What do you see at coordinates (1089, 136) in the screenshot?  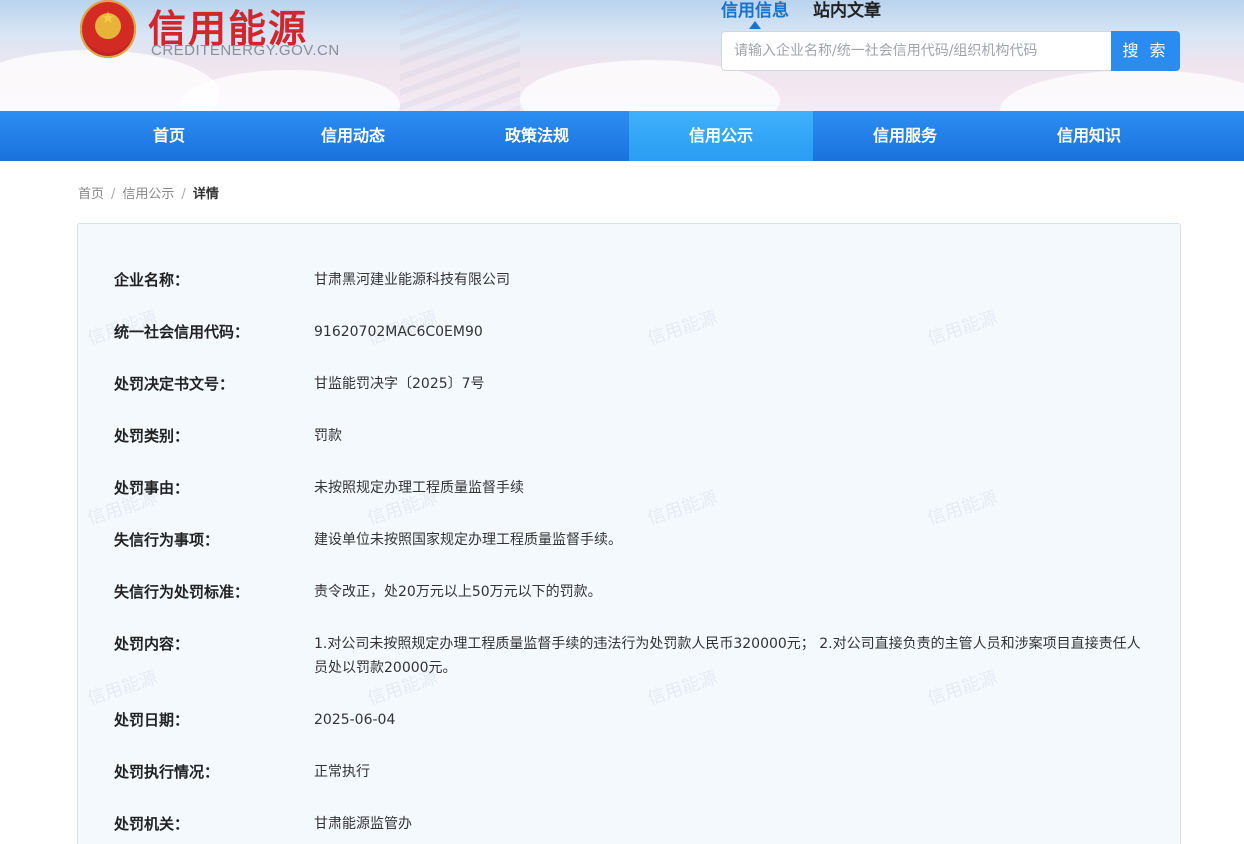 I see `nav-item-credit-knowledge: 信用知识` at bounding box center [1089, 136].